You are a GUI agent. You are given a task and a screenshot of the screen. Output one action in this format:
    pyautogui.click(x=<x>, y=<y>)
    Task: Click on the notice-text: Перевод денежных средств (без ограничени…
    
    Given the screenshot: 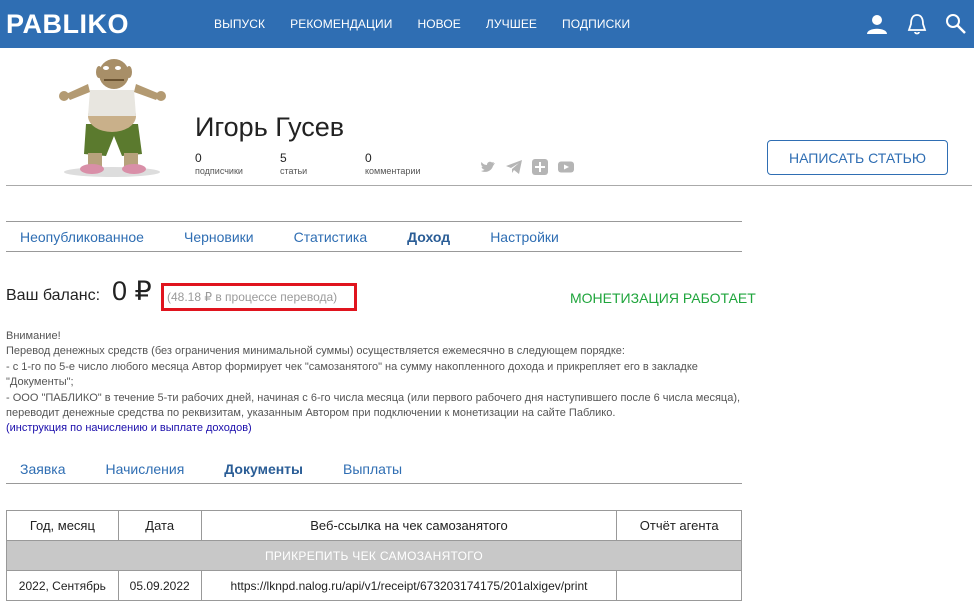 What is the action you would take?
    pyautogui.click(x=315, y=351)
    